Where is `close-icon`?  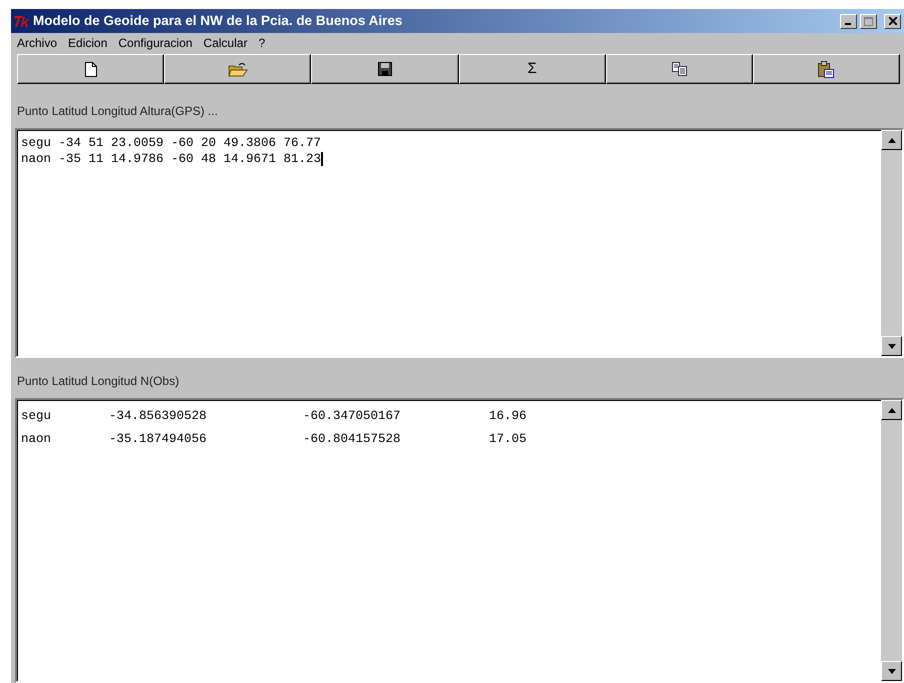
close-icon is located at coordinates (892, 21).